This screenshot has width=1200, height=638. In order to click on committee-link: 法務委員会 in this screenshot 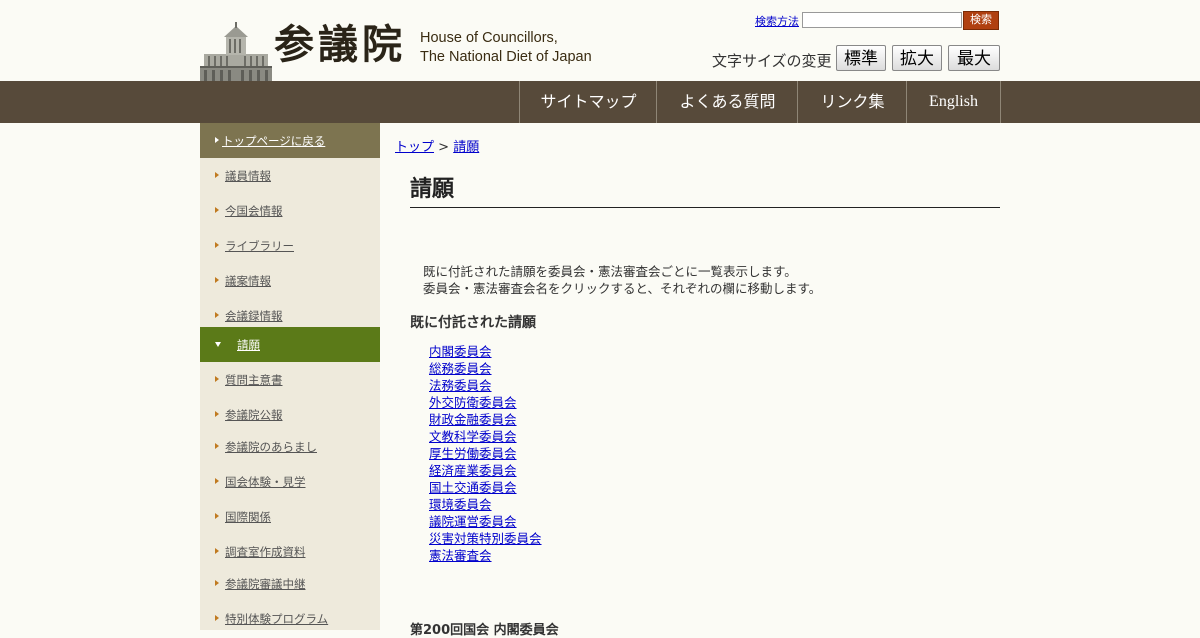, I will do `click(460, 385)`.